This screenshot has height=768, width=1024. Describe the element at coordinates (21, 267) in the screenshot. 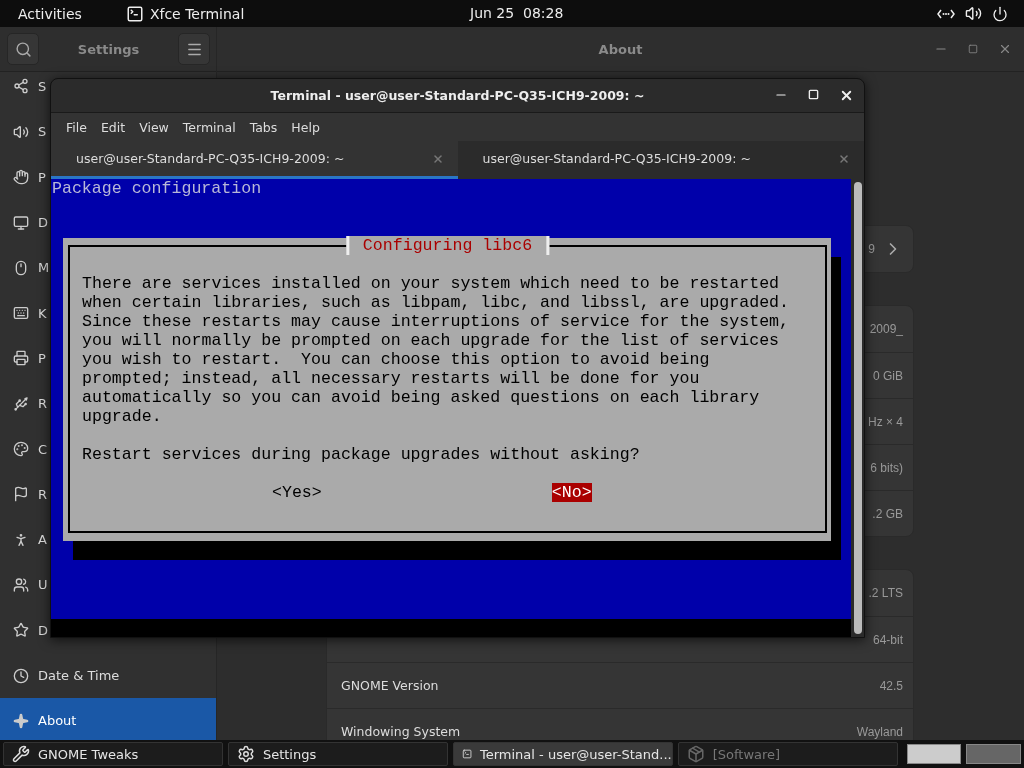

I see `mouse-icon` at that location.